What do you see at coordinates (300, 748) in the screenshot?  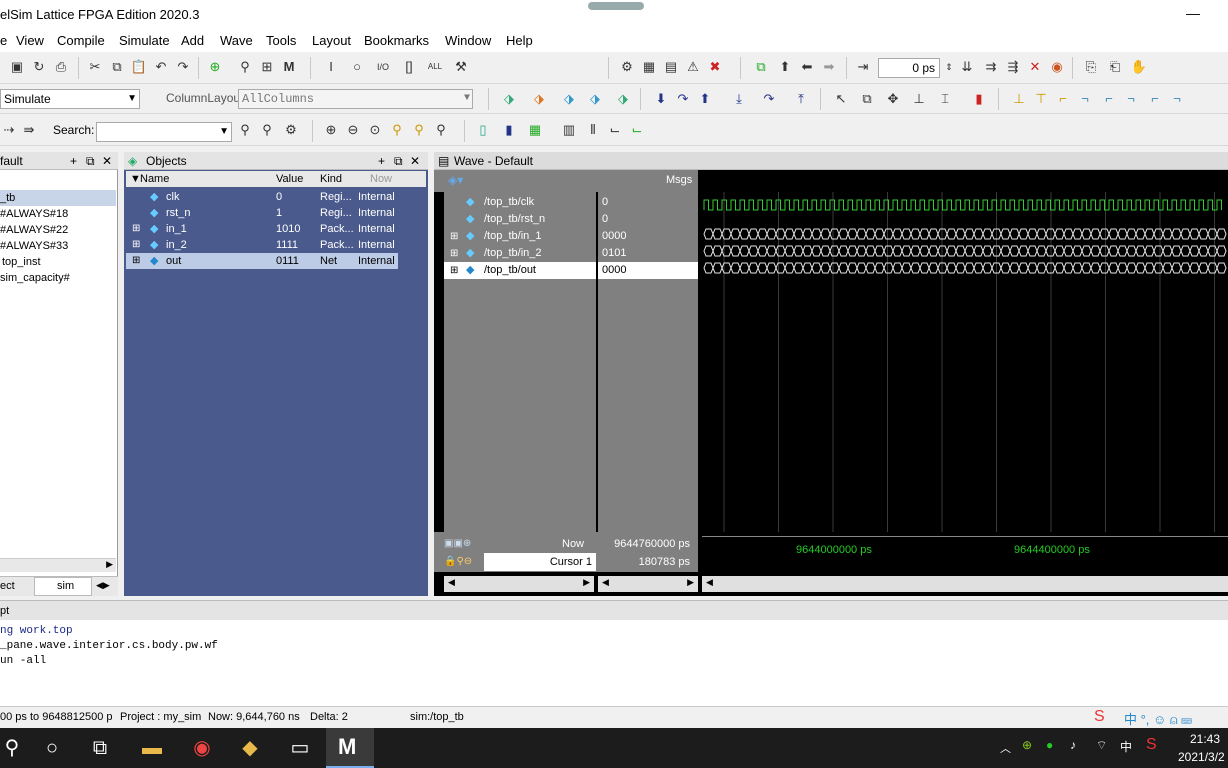 I see `camera-icon: ▭` at bounding box center [300, 748].